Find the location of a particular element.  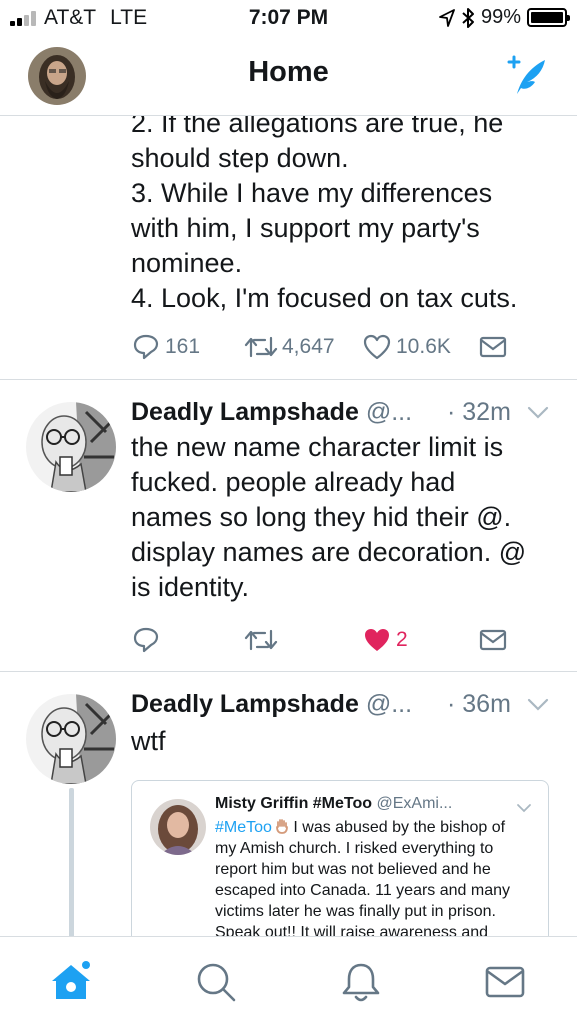

tweet-1-line: should step down. is located at coordinates (240, 158).